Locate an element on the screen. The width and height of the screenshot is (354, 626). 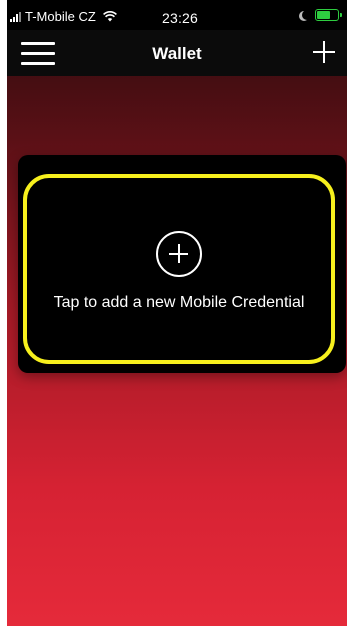
status-right is located at coordinates (320, 15).